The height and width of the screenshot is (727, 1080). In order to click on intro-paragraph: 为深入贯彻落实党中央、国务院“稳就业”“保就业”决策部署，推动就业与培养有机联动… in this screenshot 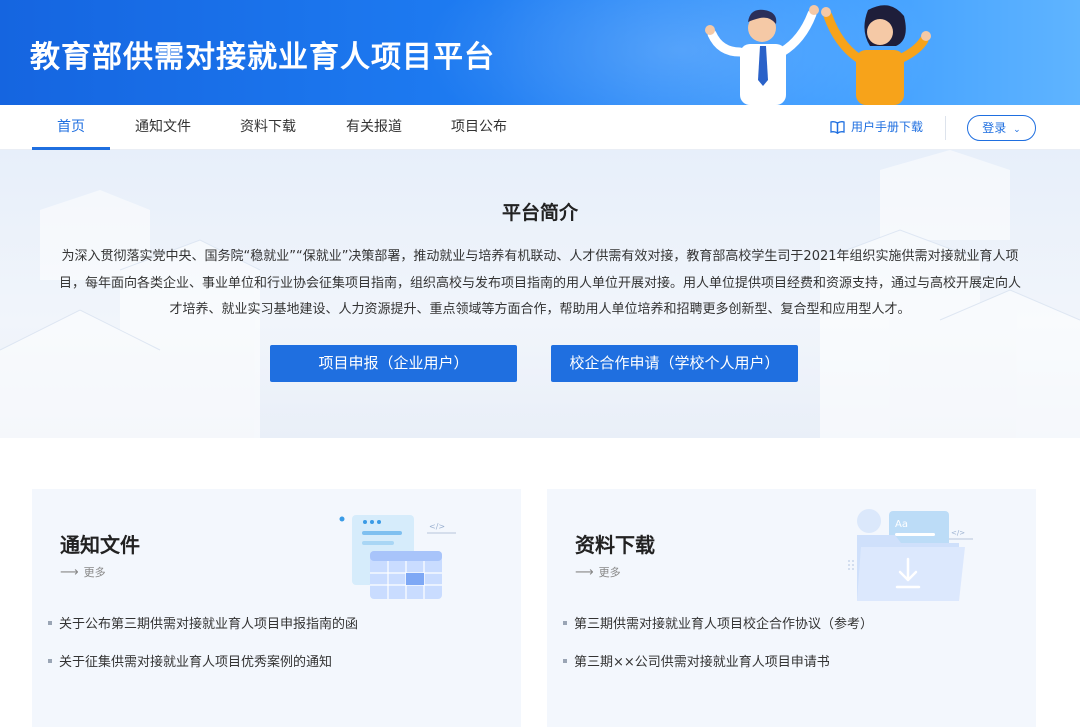, I will do `click(539, 283)`.